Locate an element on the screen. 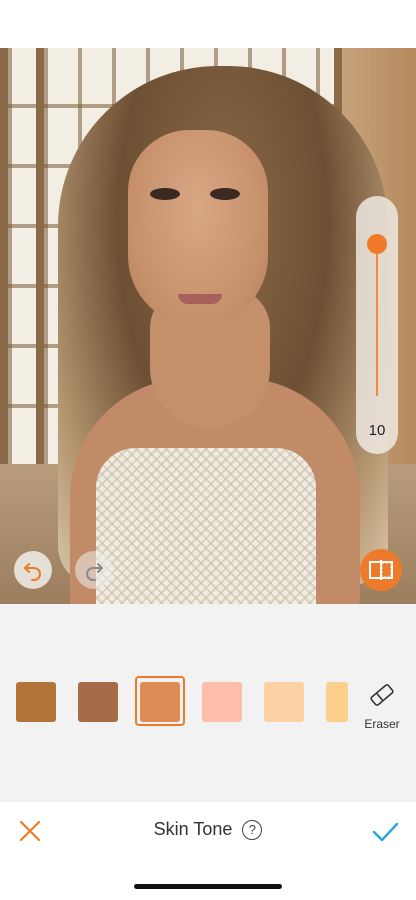 This screenshot has width=416, height=900. redo-arrow-icon is located at coordinates (94, 572).